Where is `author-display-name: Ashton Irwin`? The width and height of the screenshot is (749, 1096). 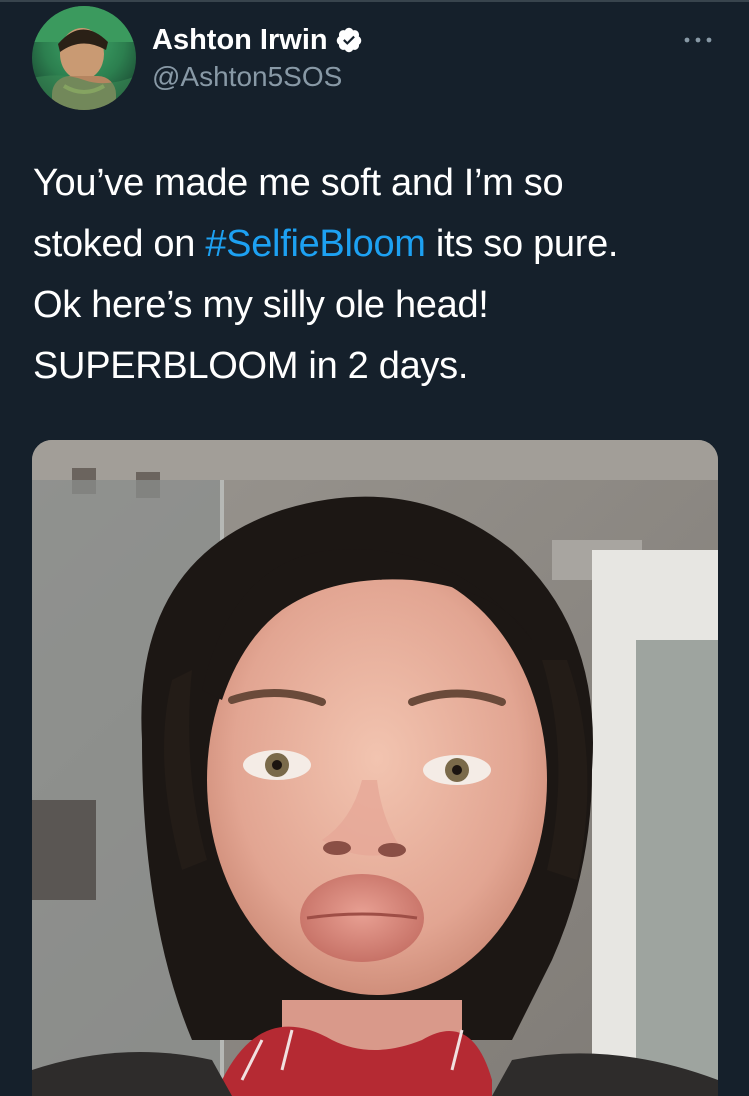 author-display-name: Ashton Irwin is located at coordinates (240, 40).